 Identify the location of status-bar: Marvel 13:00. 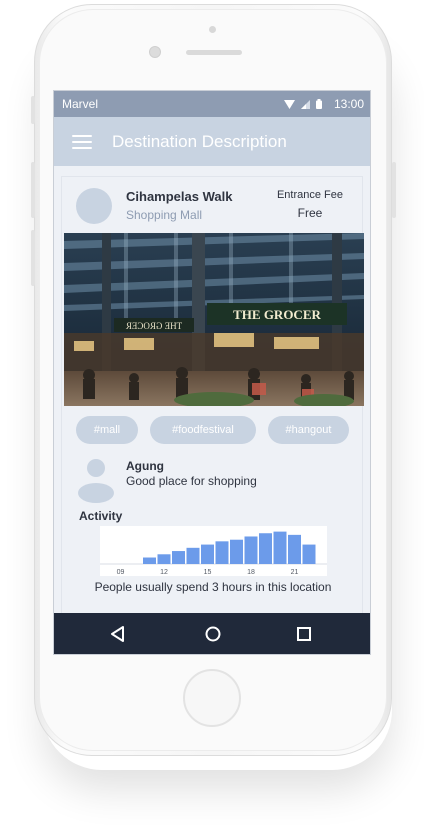
(212, 104).